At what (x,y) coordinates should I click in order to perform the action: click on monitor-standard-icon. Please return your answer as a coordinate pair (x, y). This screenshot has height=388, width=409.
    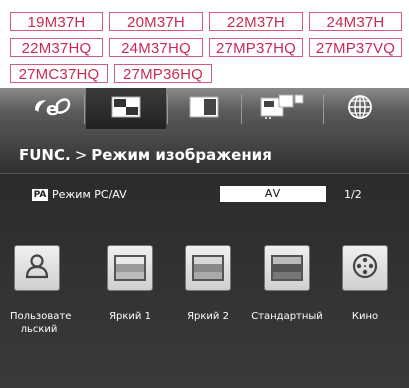
    Looking at the image, I should click on (287, 268).